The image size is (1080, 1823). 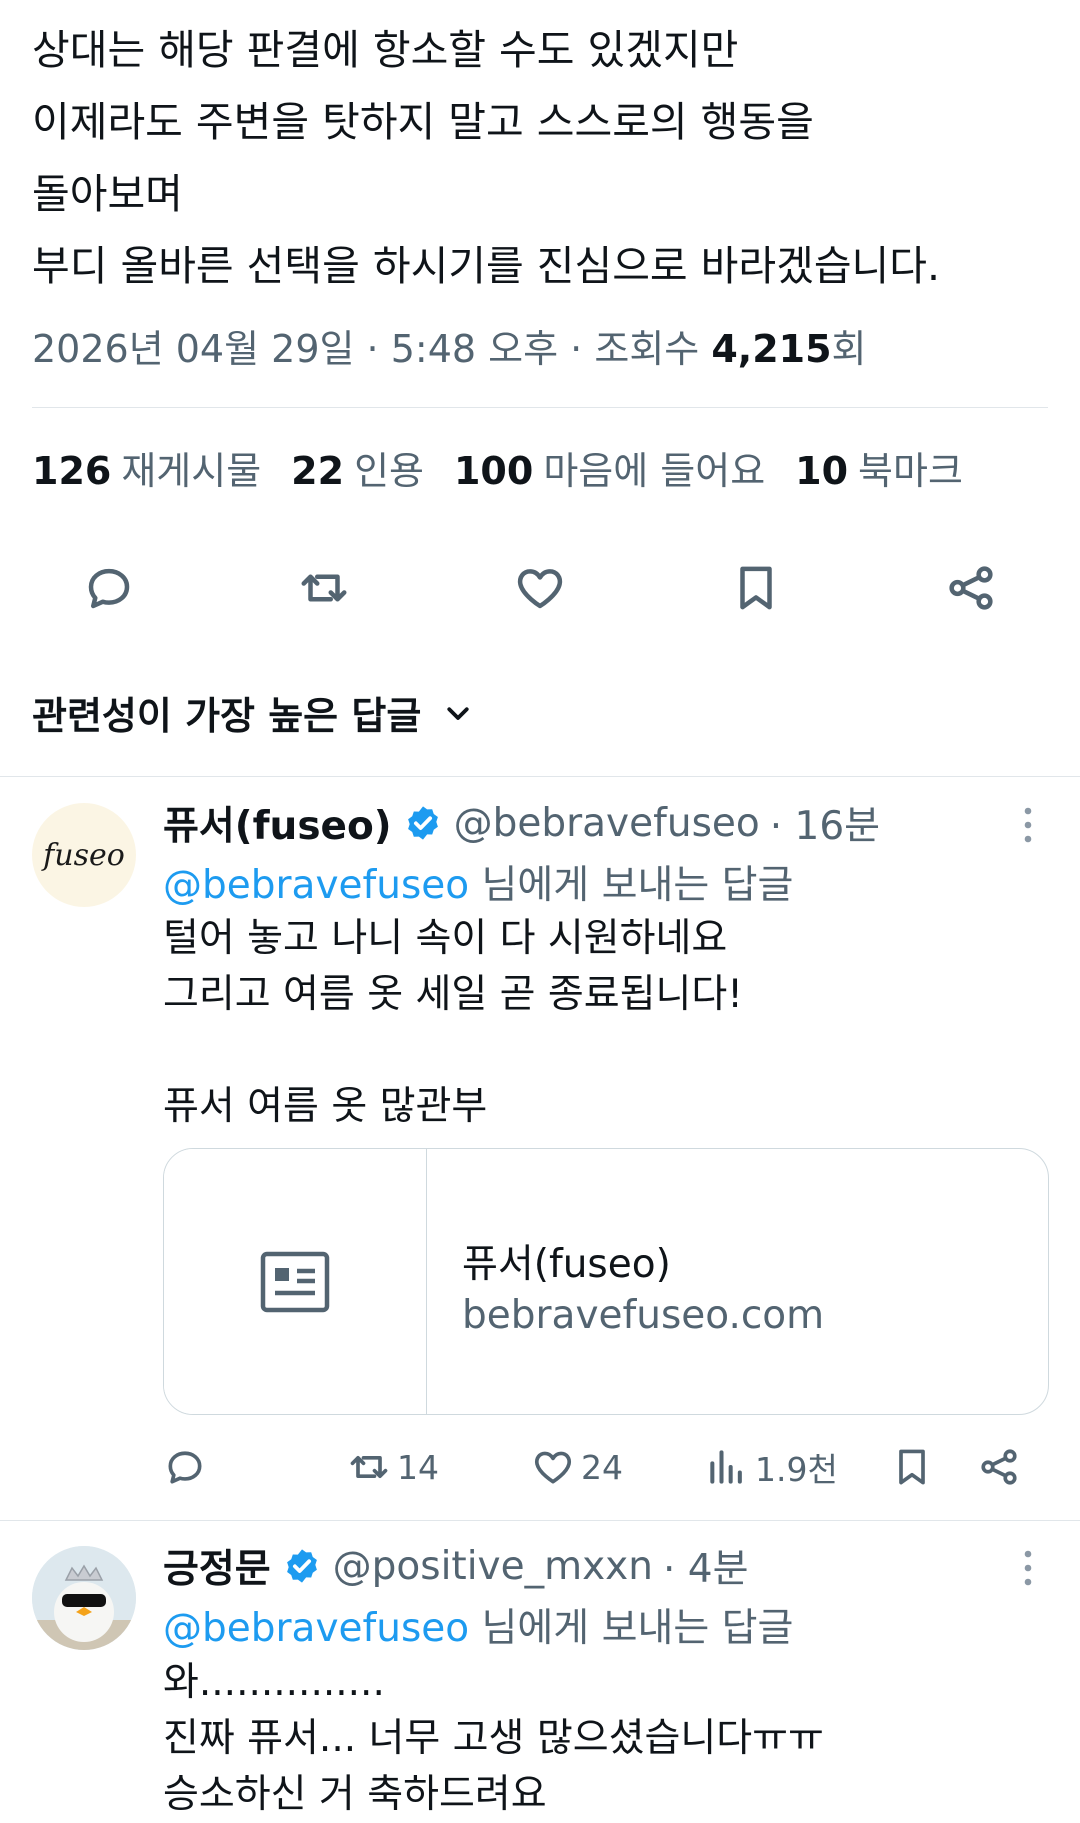 What do you see at coordinates (493, 1566) in the screenshot?
I see `author-handle: @positive_mxxn` at bounding box center [493, 1566].